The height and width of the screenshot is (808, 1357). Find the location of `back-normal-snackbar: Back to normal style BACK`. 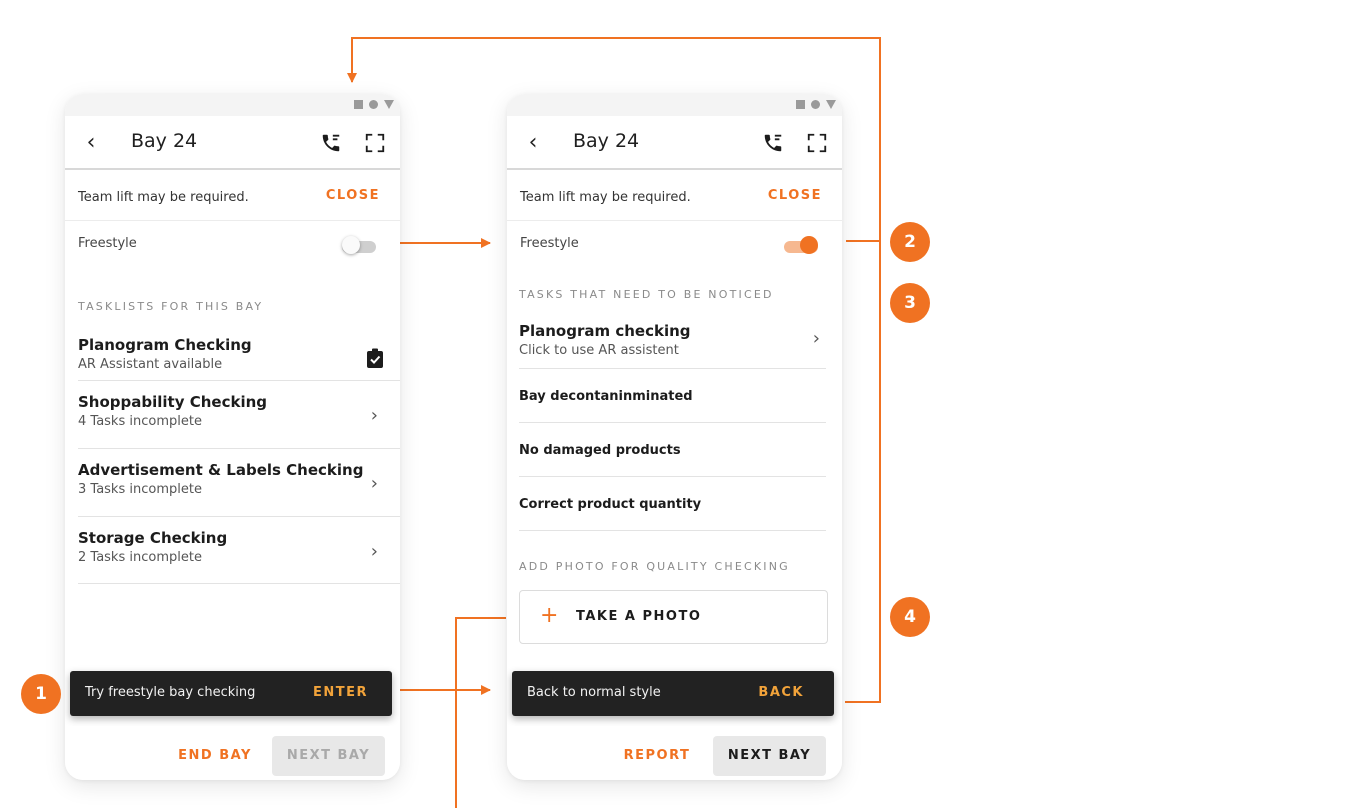

back-normal-snackbar: Back to normal style BACK is located at coordinates (673, 693).